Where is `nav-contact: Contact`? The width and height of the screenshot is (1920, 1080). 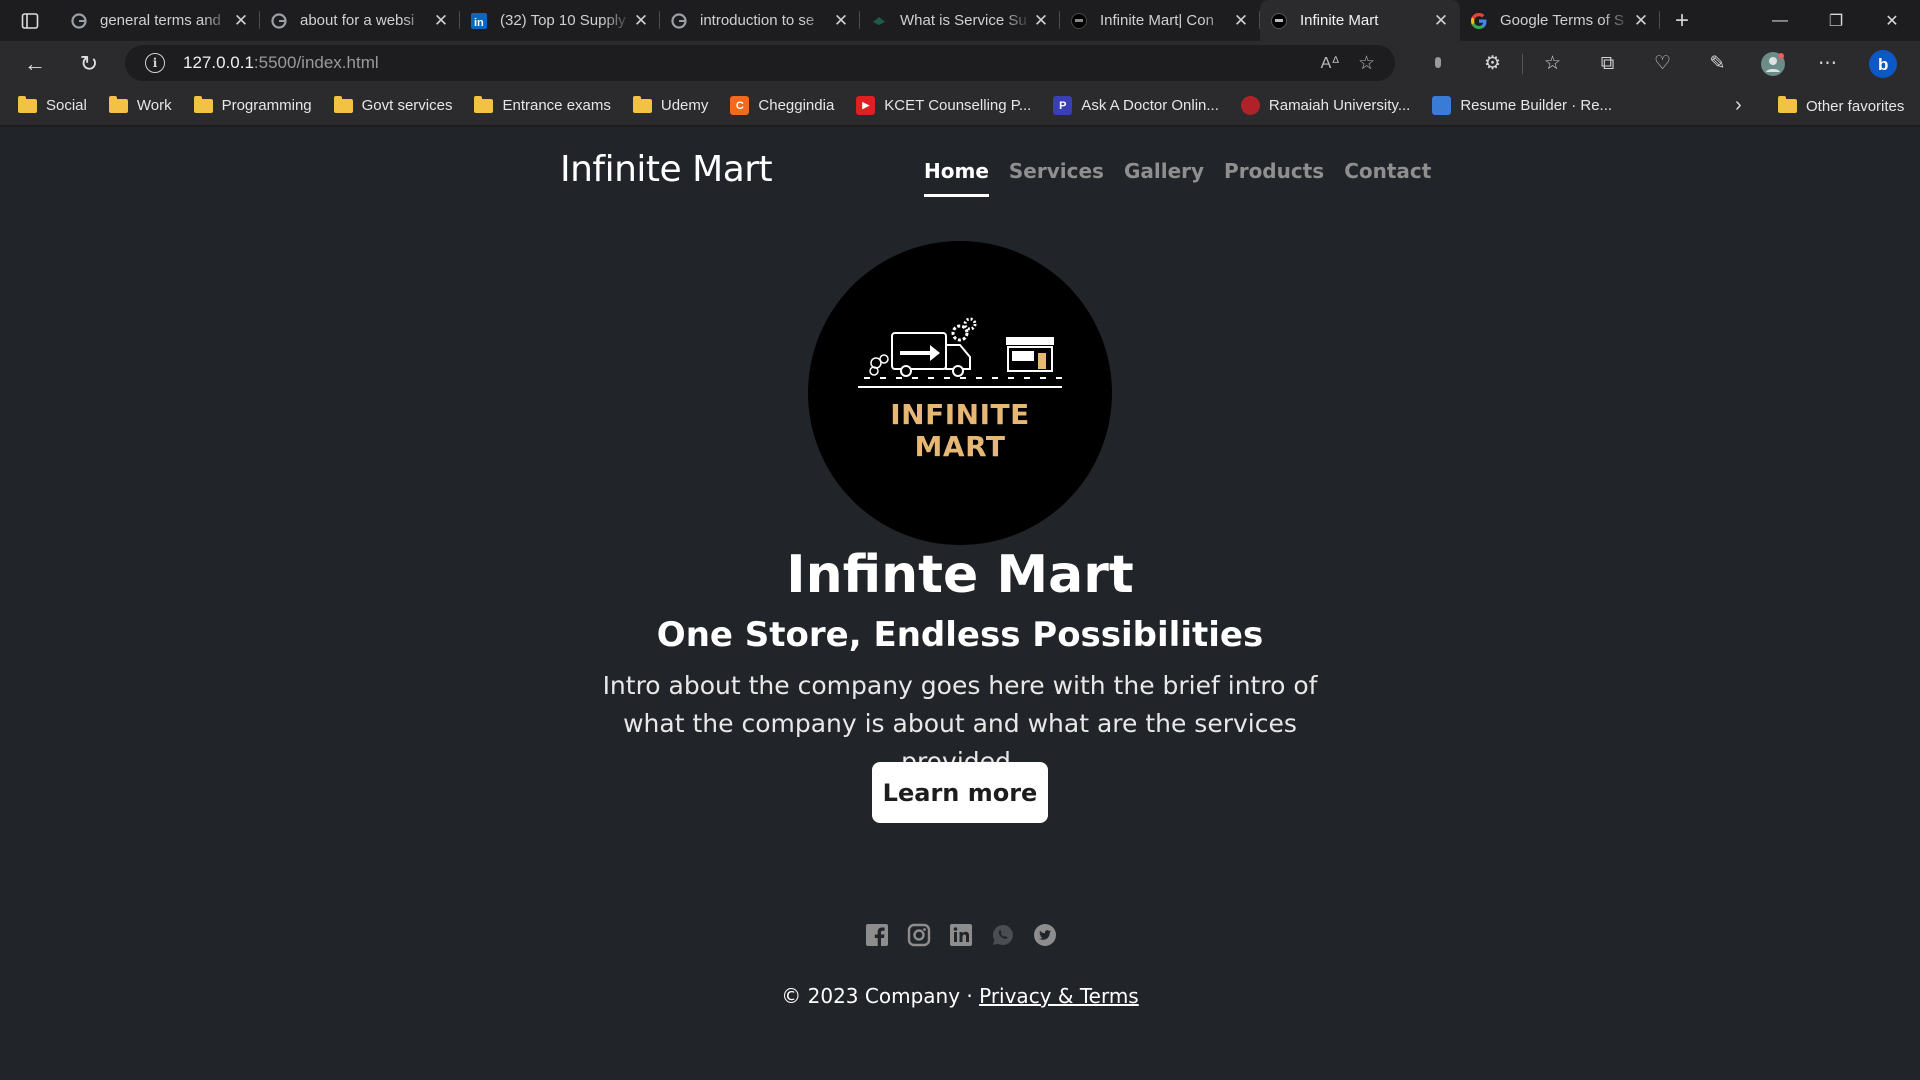 nav-contact: Contact is located at coordinates (1387, 174).